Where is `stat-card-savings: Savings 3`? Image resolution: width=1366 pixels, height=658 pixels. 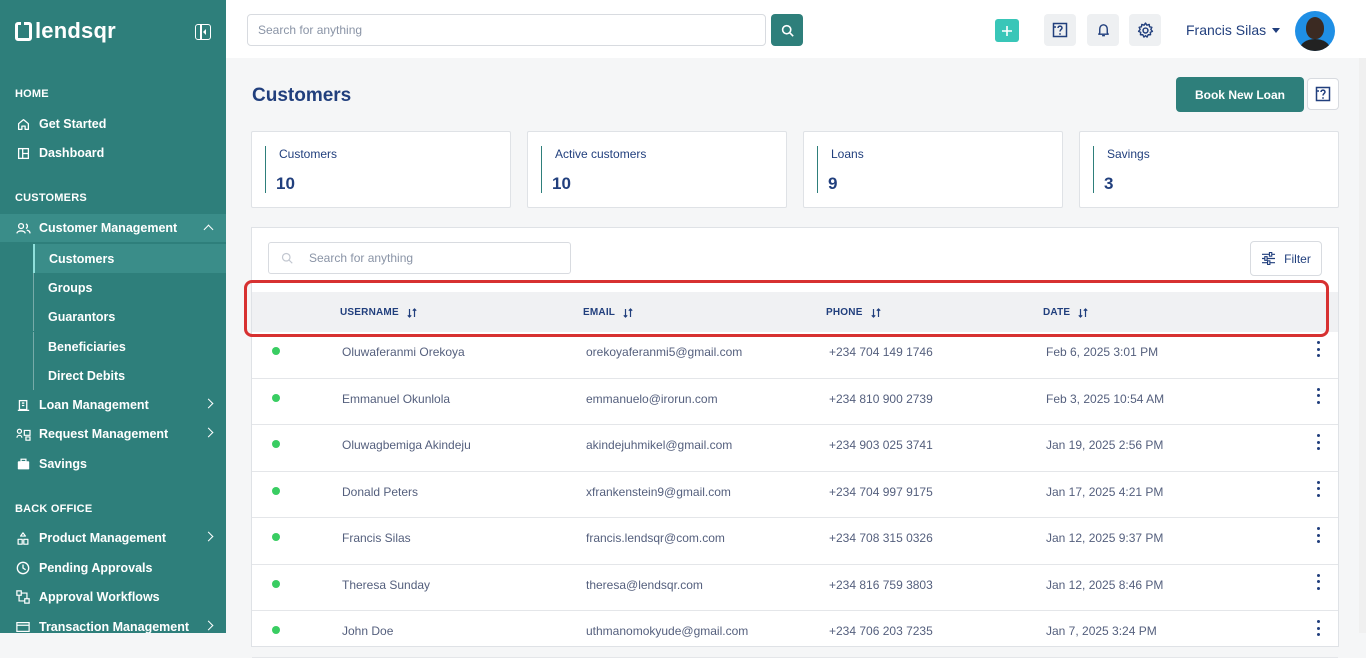
stat-card-savings: Savings 3 is located at coordinates (1209, 169).